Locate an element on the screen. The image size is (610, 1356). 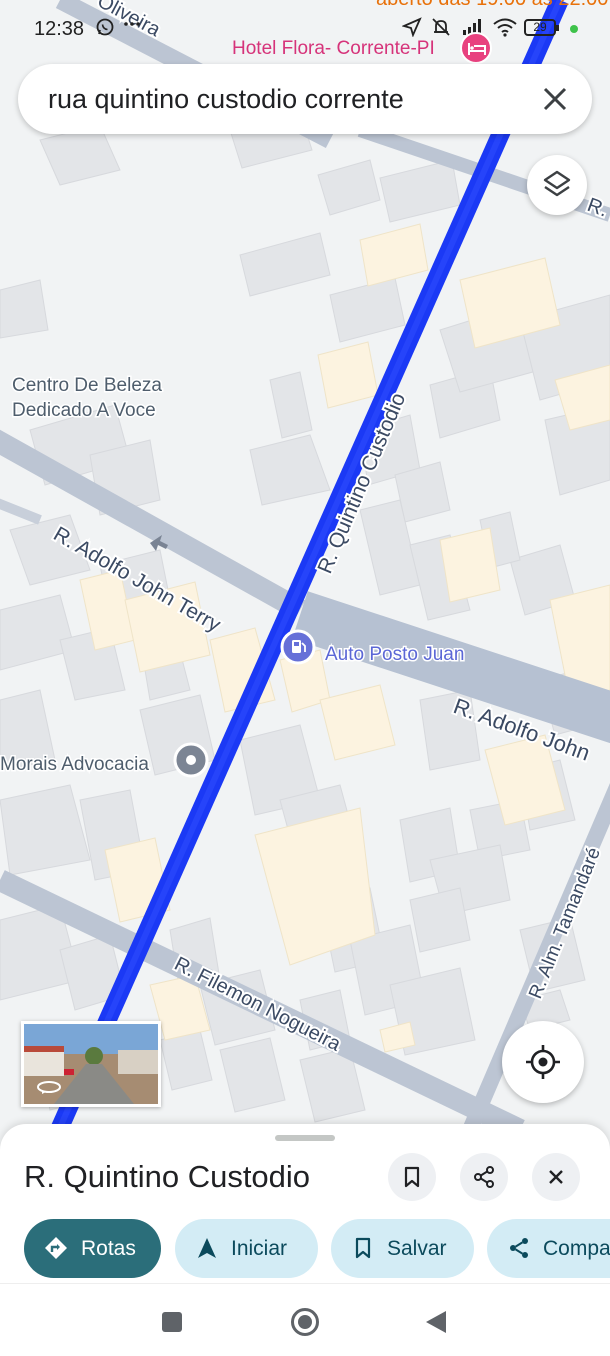
battery-icon: 29 is located at coordinates (541, 27).